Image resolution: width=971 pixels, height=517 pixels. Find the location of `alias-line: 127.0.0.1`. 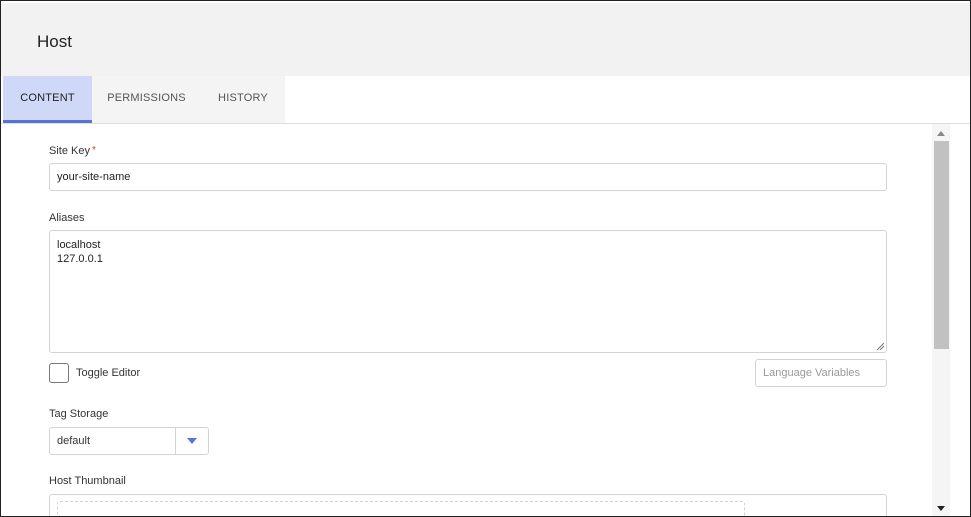

alias-line: 127.0.0.1 is located at coordinates (80, 259).